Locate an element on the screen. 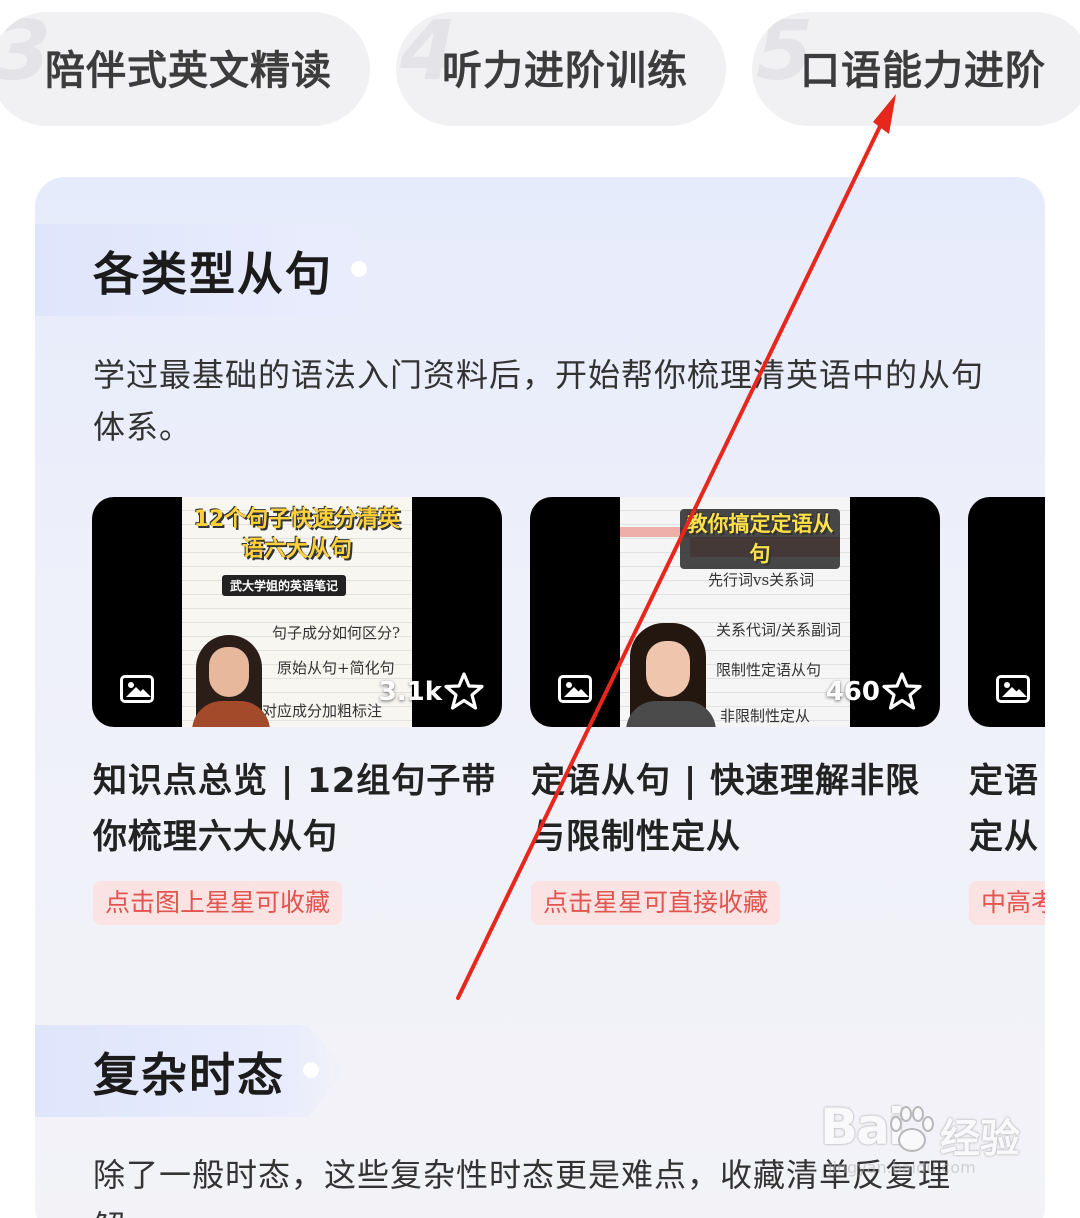 This screenshot has width=1080, height=1218. tab-speaking-advanced: 5 口语能力进阶 is located at coordinates (916, 69).